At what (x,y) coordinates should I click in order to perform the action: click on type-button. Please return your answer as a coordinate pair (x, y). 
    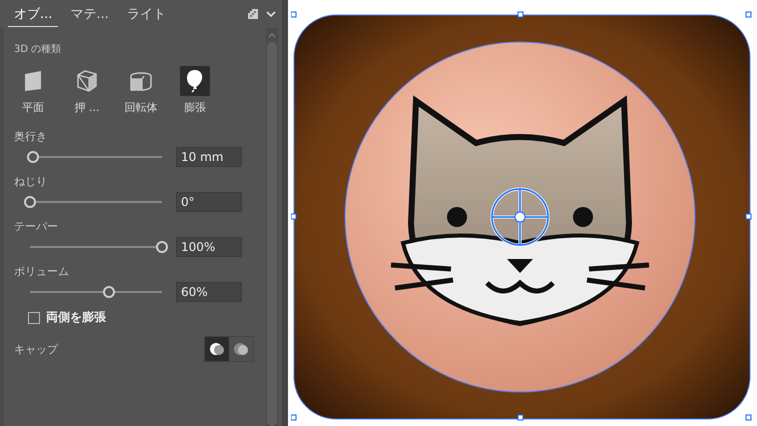
    Looking at the image, I should click on (195, 81).